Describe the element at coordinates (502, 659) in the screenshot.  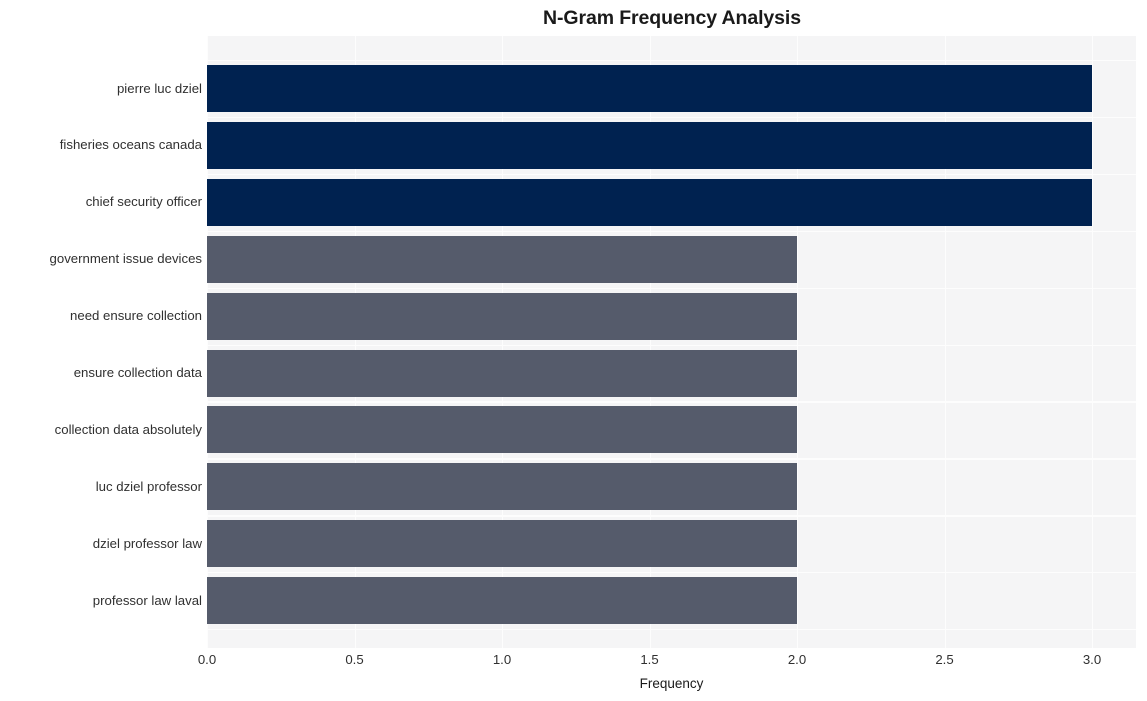
I see `x-axis-tick-label: 1.0` at that location.